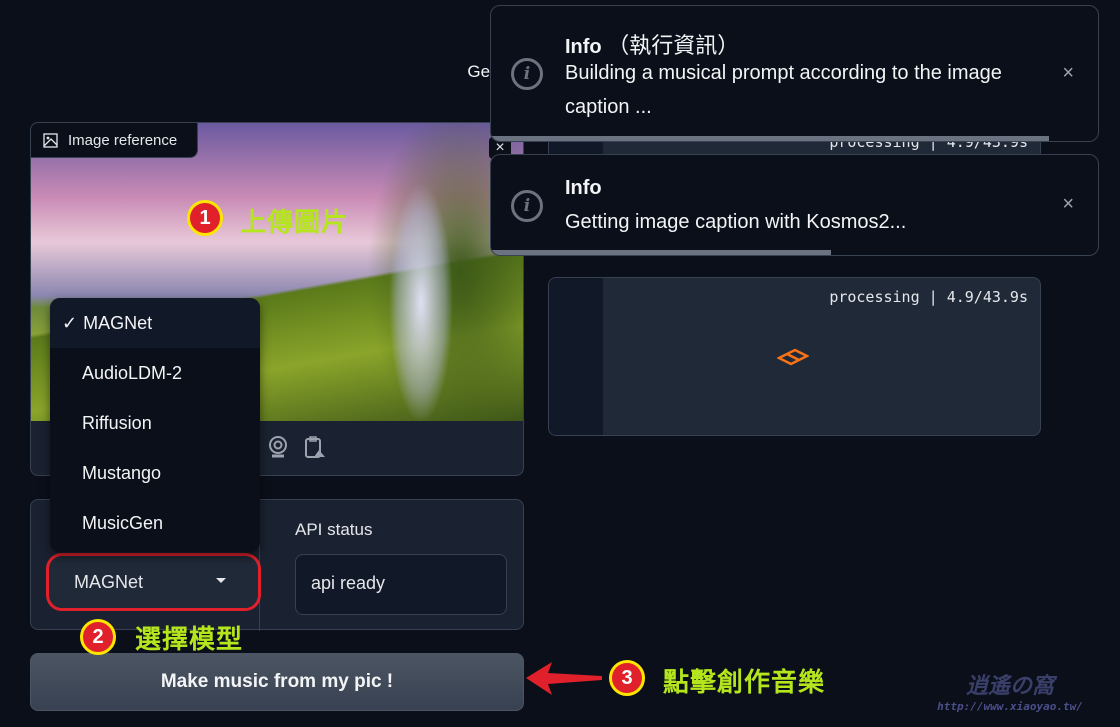  What do you see at coordinates (928, 297) in the screenshot?
I see `processing-status: processing | 4.9/43.9s` at bounding box center [928, 297].